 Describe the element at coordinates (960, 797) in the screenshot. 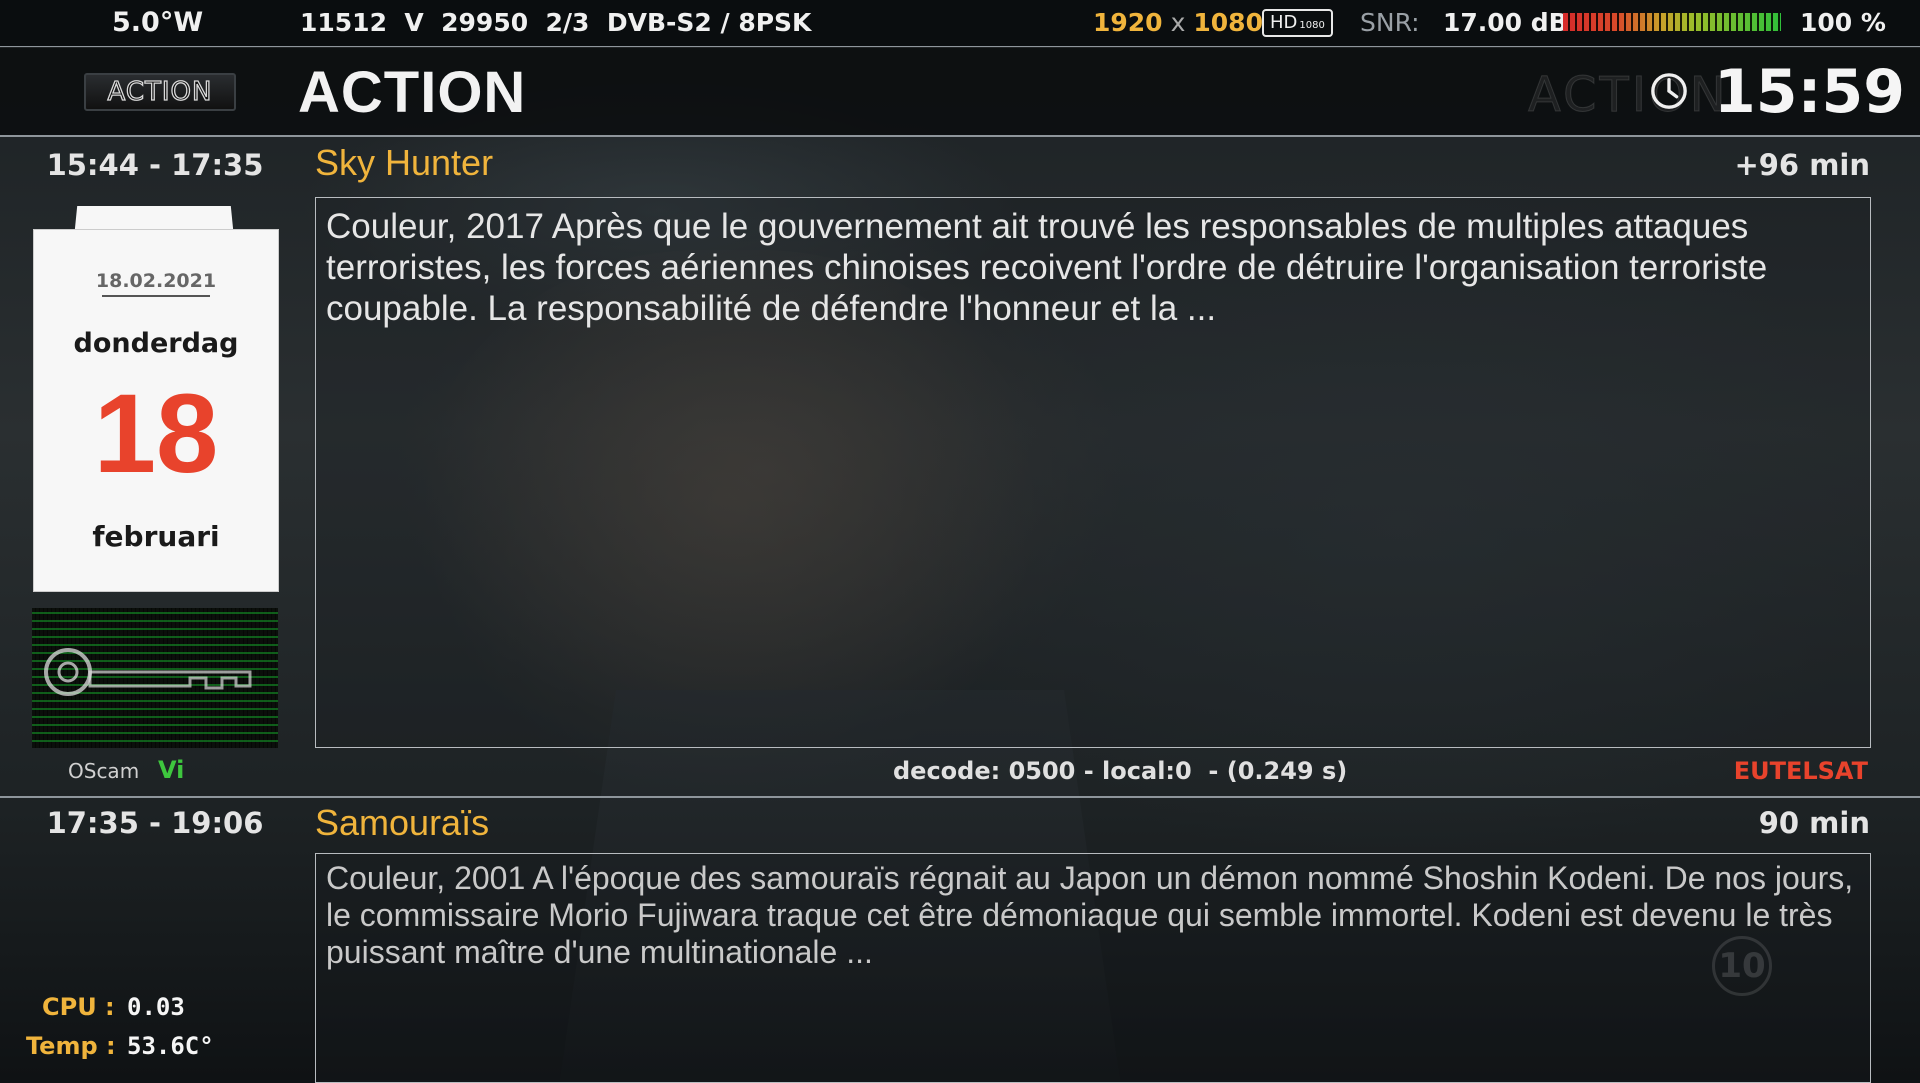

I see `section-divider` at that location.